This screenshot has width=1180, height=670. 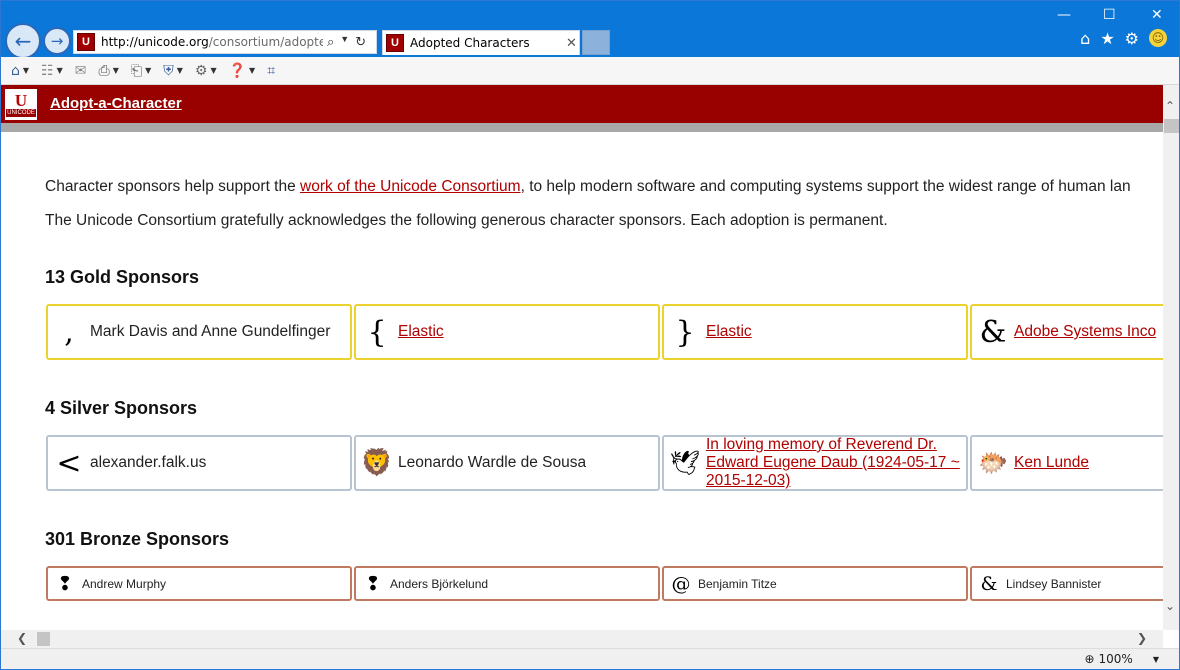 I want to click on back-arrow-icon: ←, so click(x=23, y=41).